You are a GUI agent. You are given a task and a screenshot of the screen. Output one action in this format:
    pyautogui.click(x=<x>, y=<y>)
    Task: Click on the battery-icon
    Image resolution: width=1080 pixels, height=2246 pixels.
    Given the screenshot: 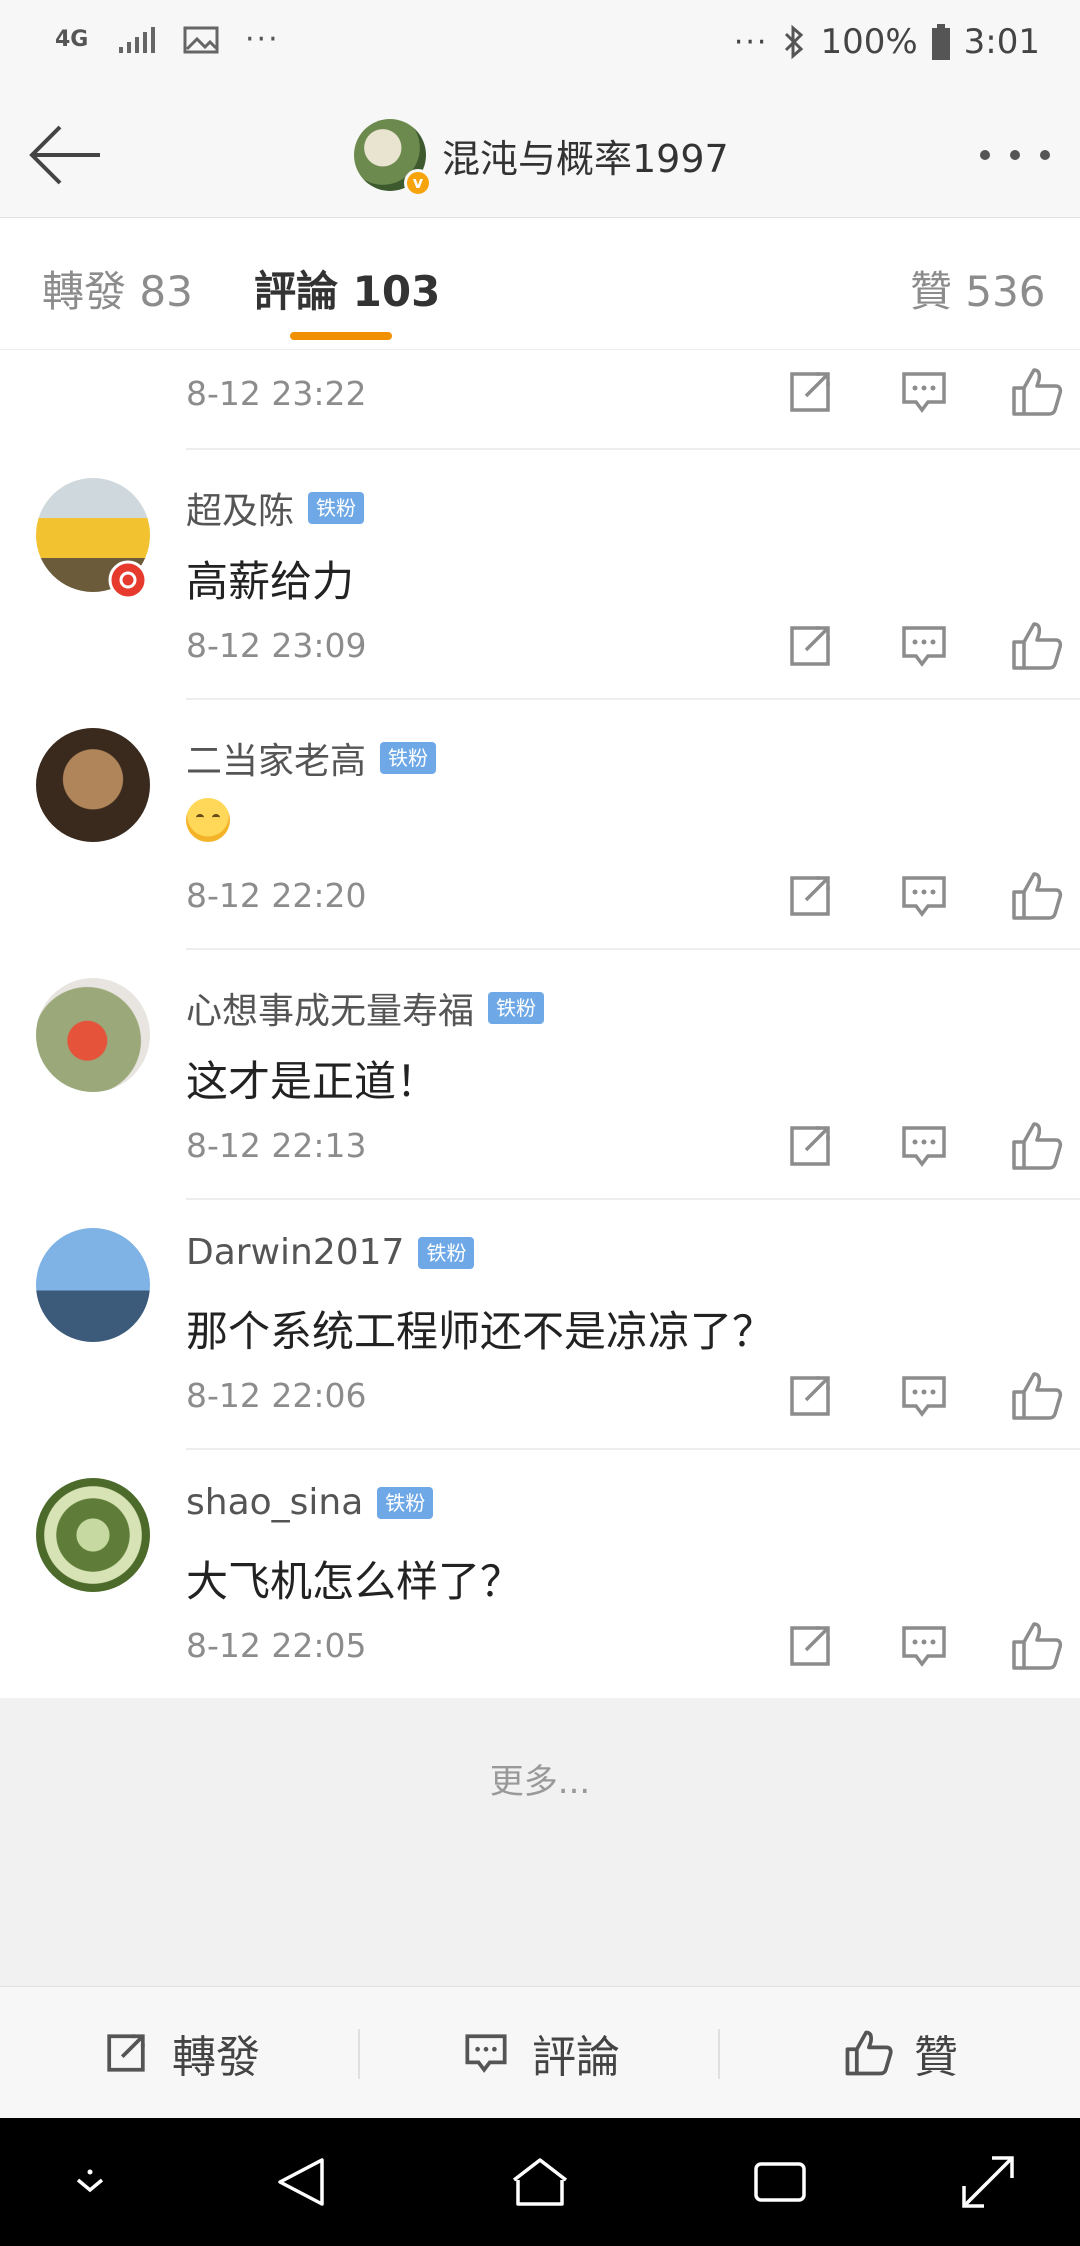 What is the action you would take?
    pyautogui.click(x=940, y=42)
    